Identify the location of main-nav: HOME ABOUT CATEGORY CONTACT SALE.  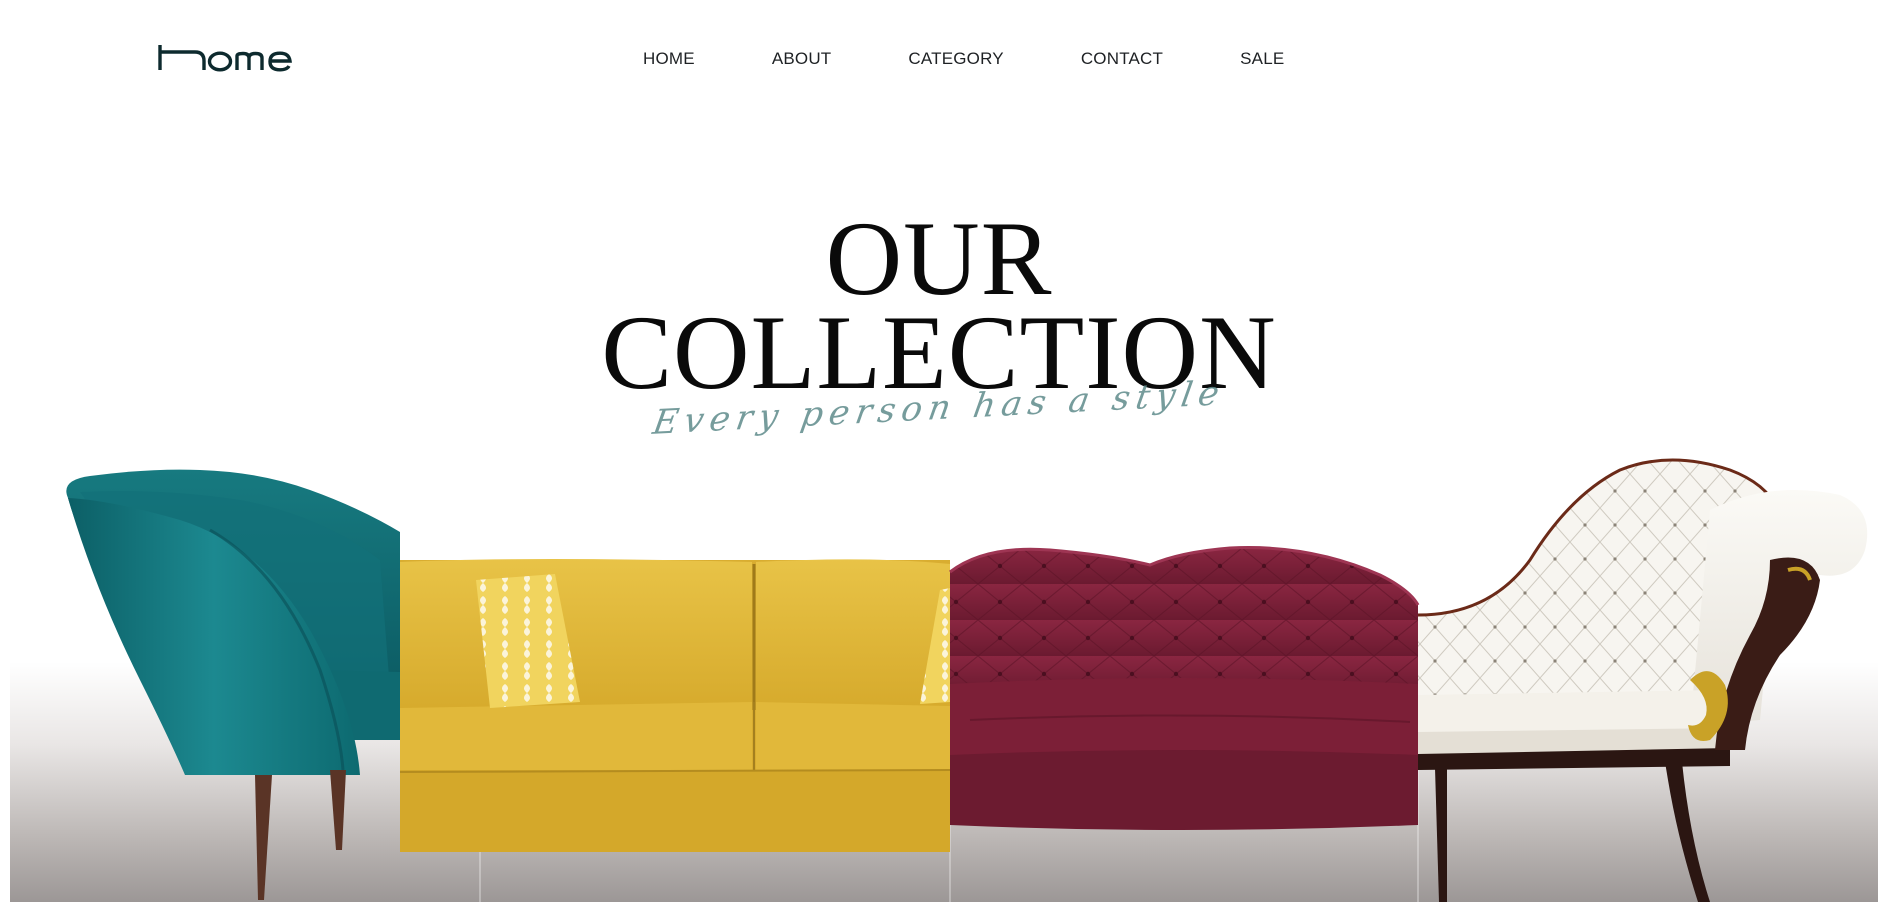
(963, 59).